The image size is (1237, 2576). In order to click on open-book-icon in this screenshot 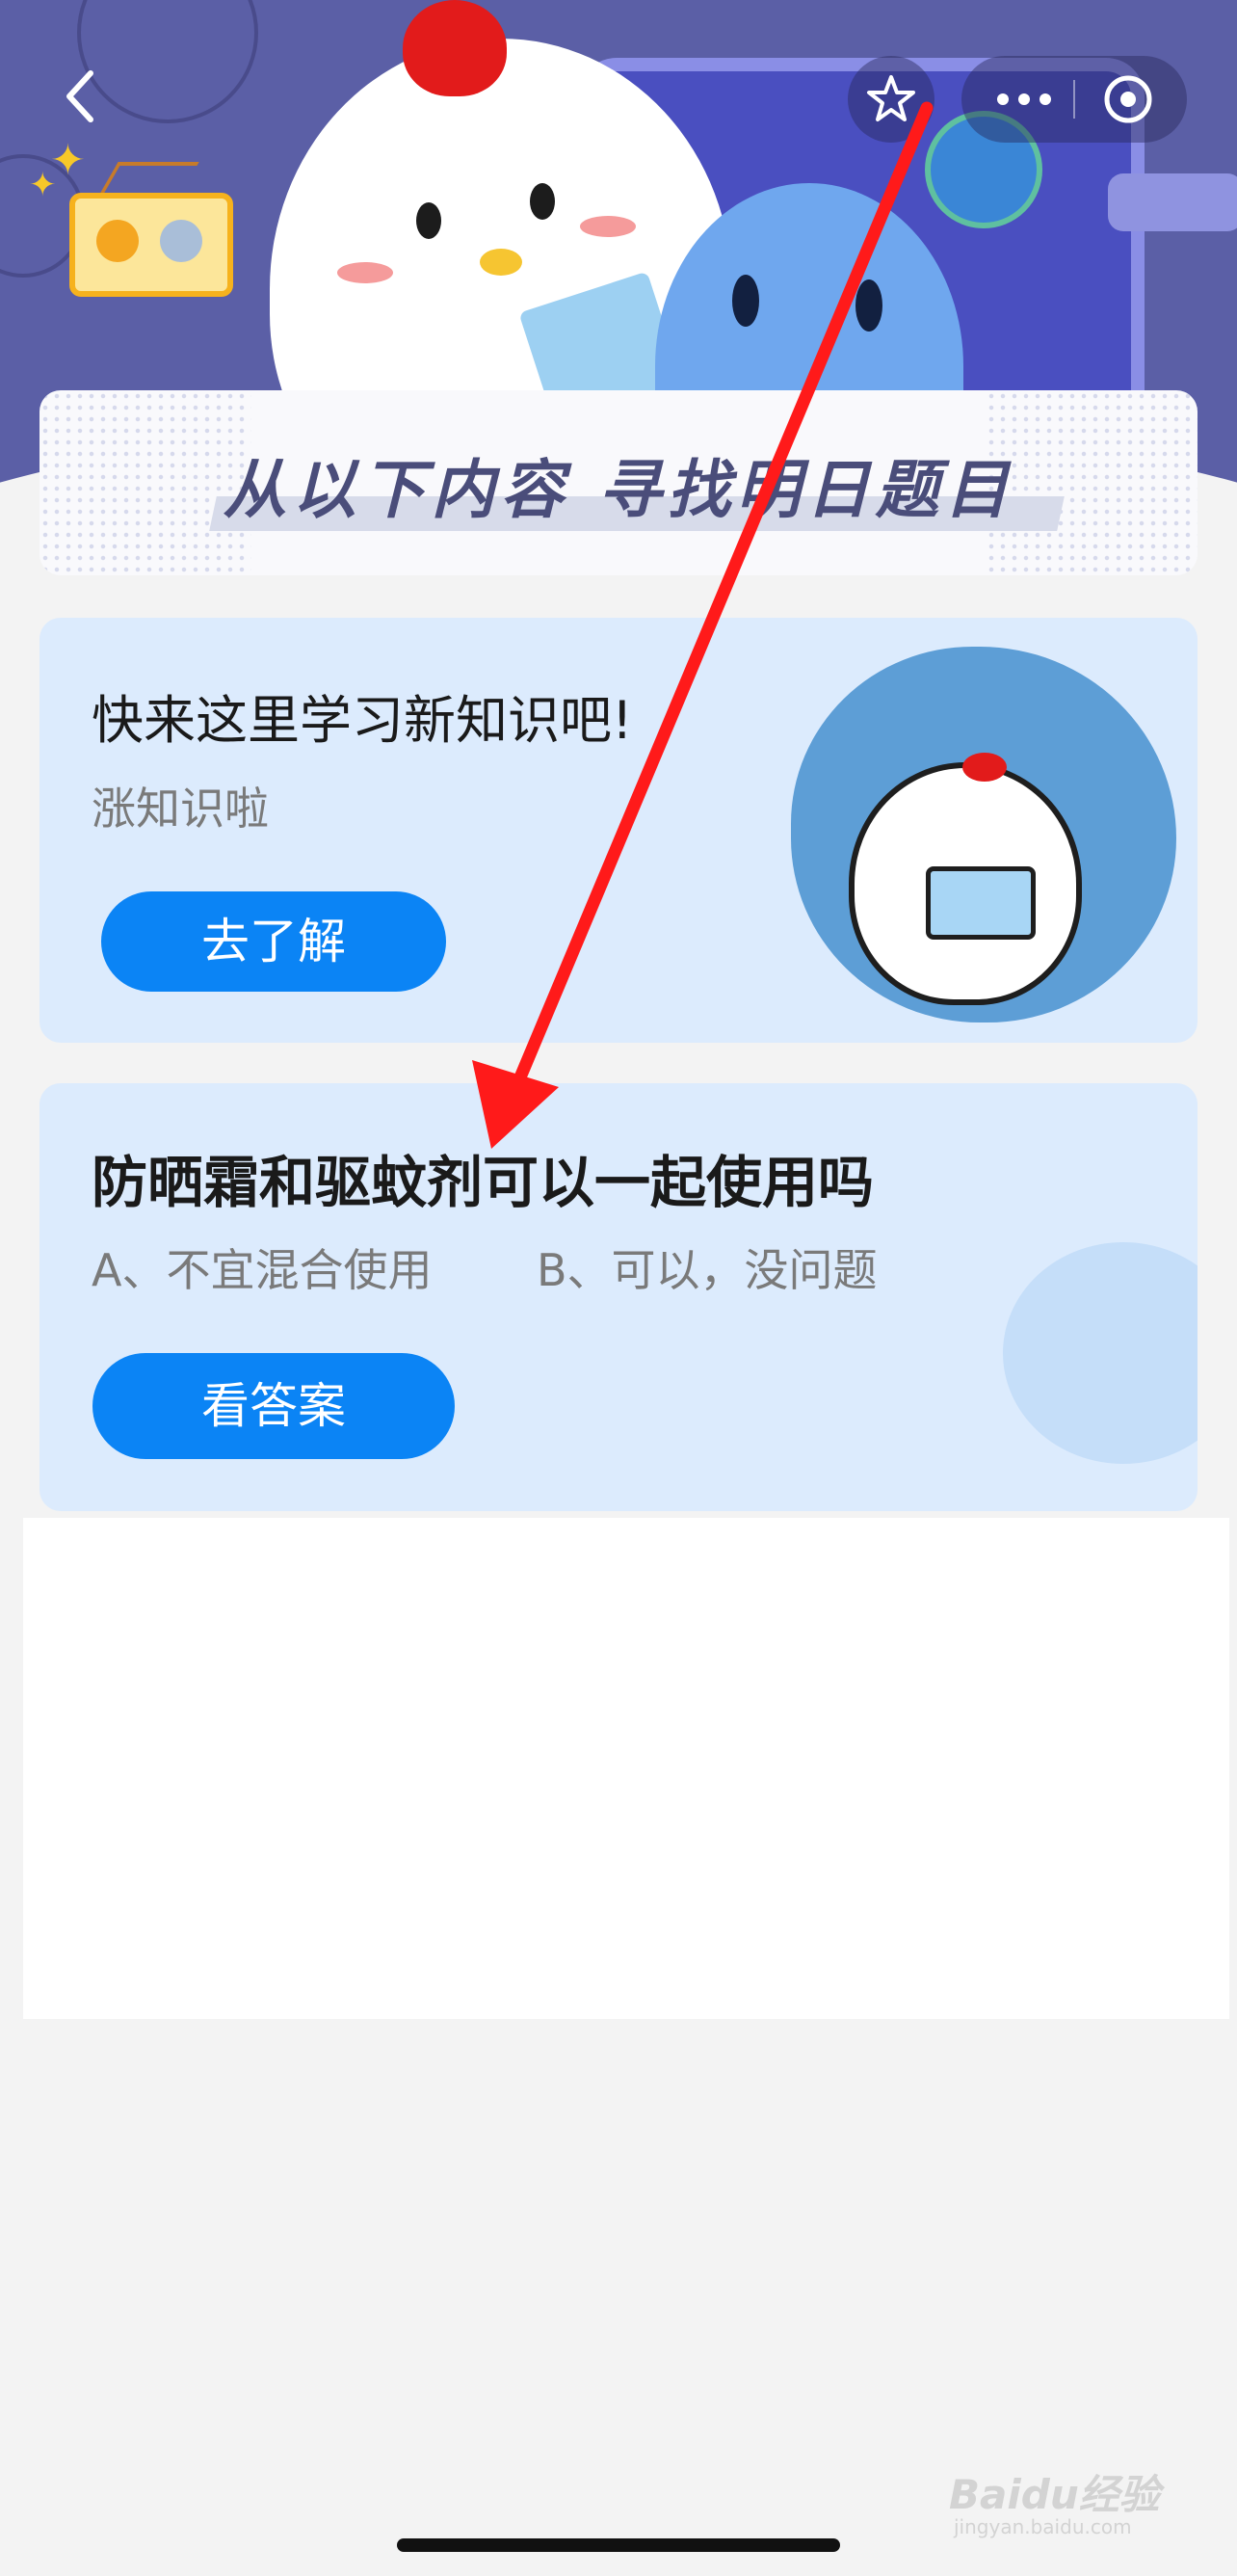, I will do `click(981, 903)`.